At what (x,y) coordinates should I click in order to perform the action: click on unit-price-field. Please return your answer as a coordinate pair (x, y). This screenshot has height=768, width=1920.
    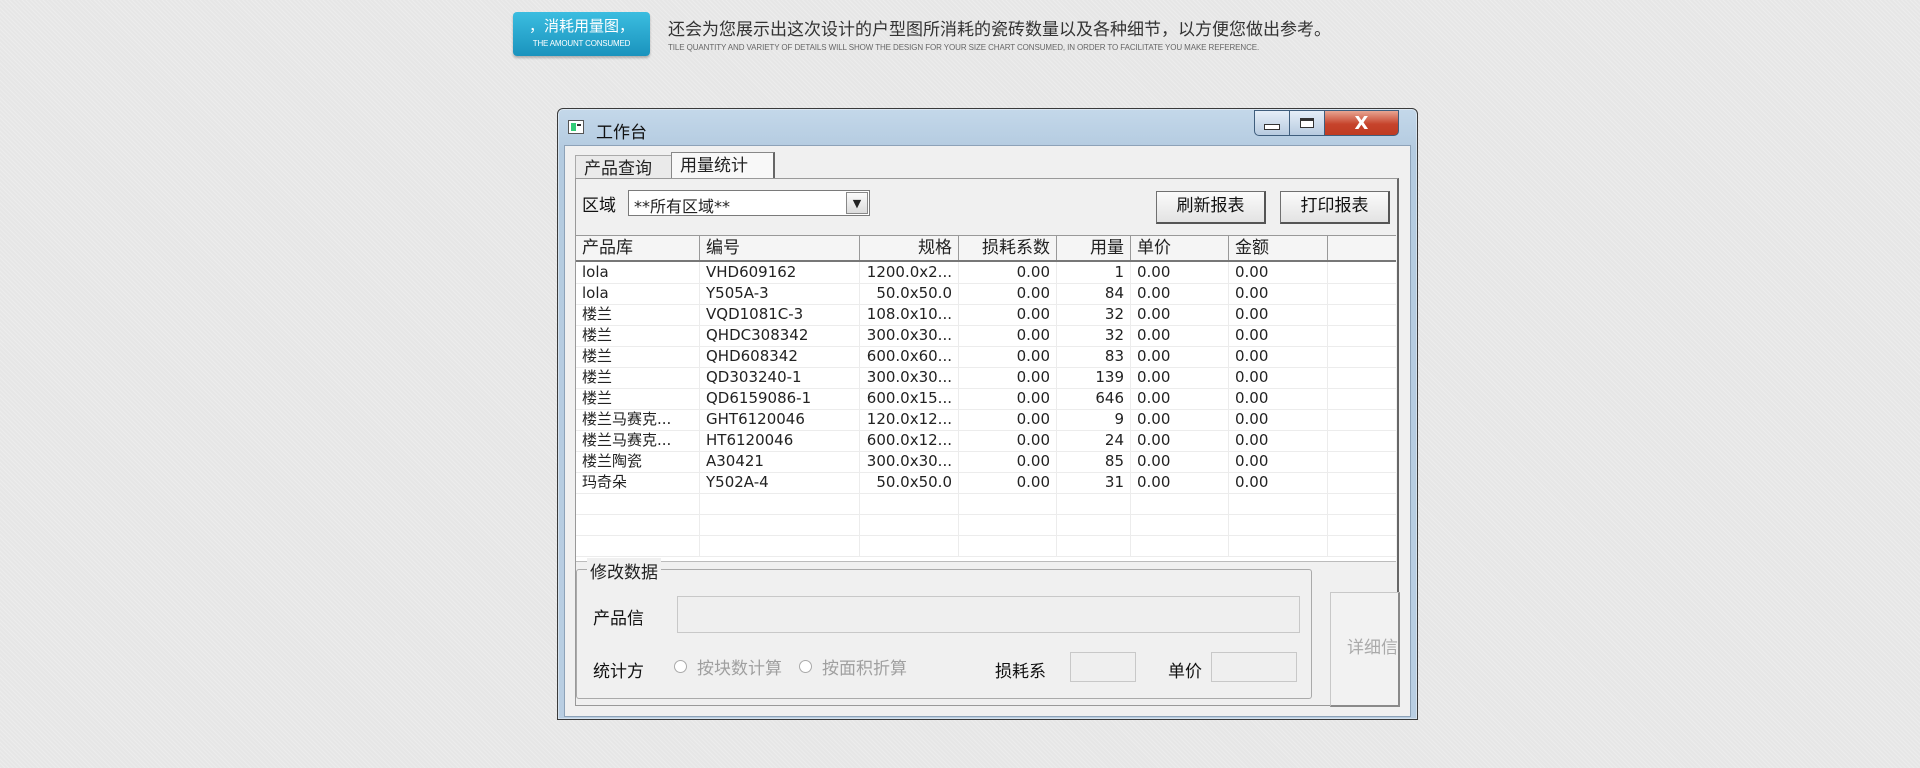
    Looking at the image, I should click on (1254, 667).